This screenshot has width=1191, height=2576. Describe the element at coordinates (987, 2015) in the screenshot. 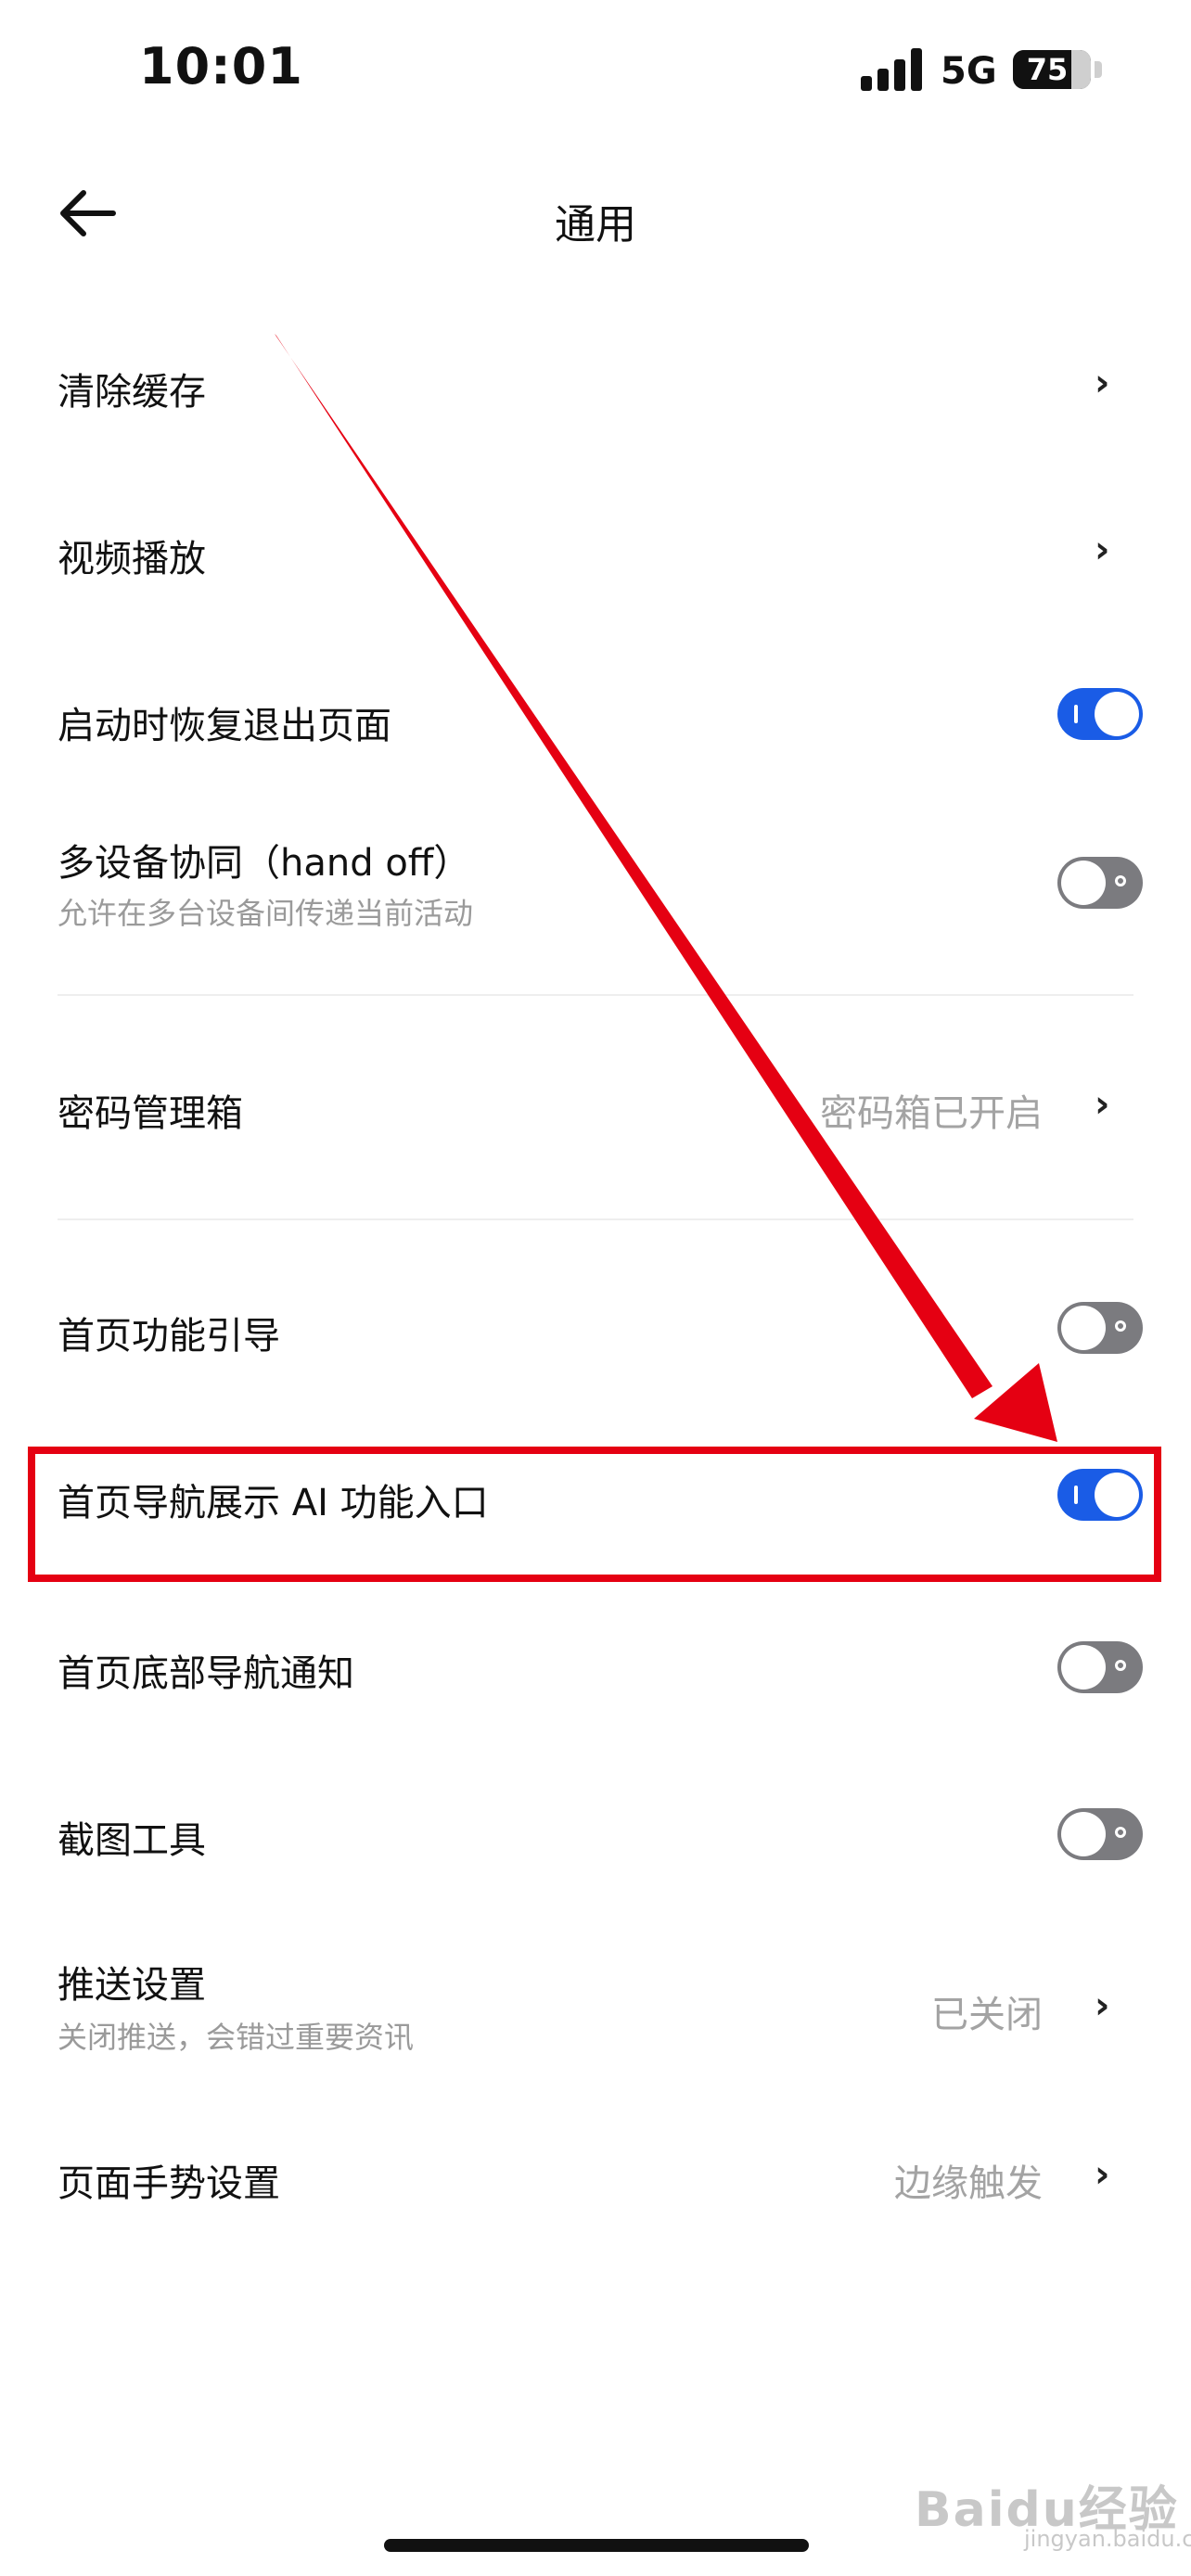

I see `setting-value: 已关闭` at that location.